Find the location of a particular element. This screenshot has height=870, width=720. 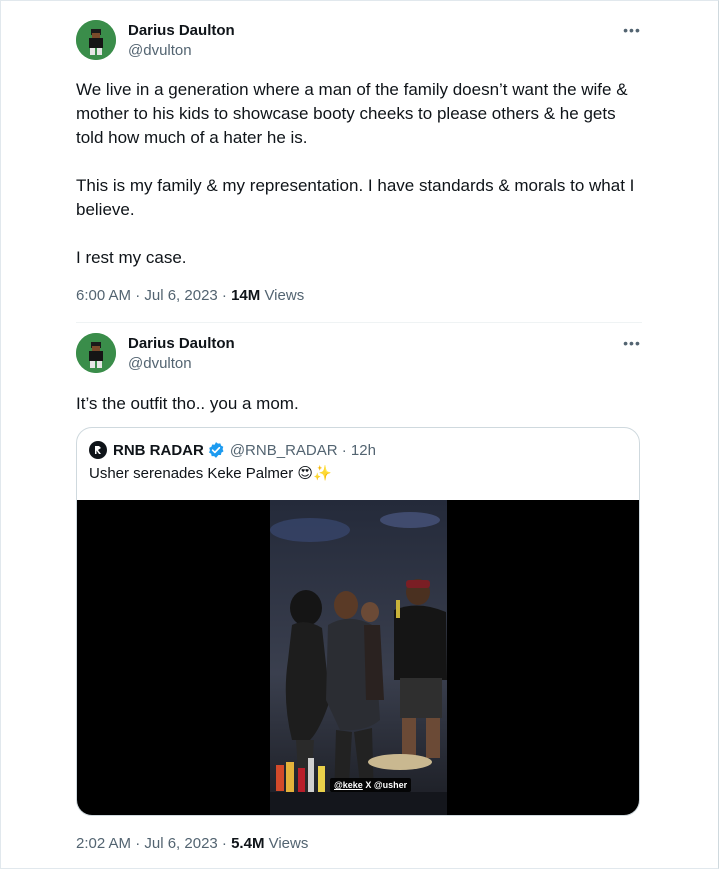

divider is located at coordinates (359, 322).